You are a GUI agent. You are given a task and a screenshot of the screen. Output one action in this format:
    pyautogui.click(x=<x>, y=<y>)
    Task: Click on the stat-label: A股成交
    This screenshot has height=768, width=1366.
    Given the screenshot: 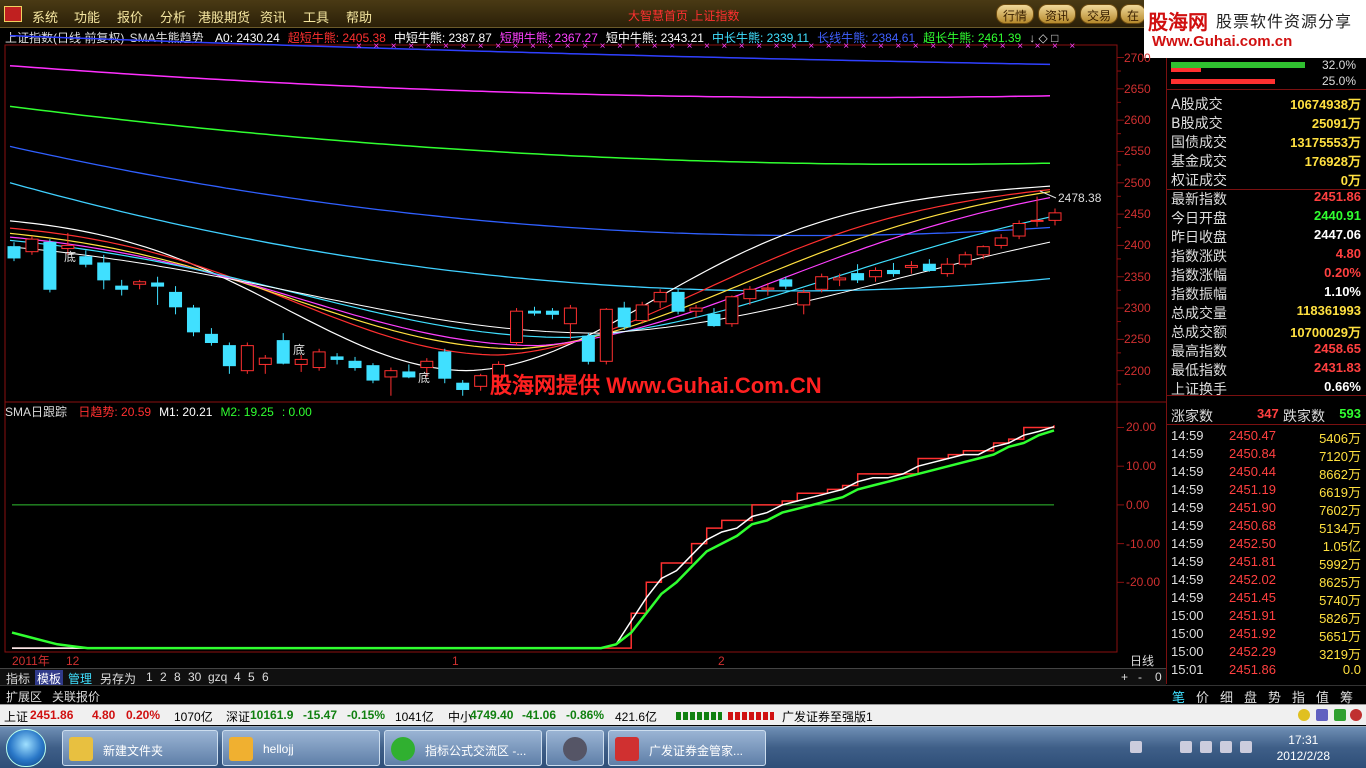 What is the action you would take?
    pyautogui.click(x=1197, y=105)
    